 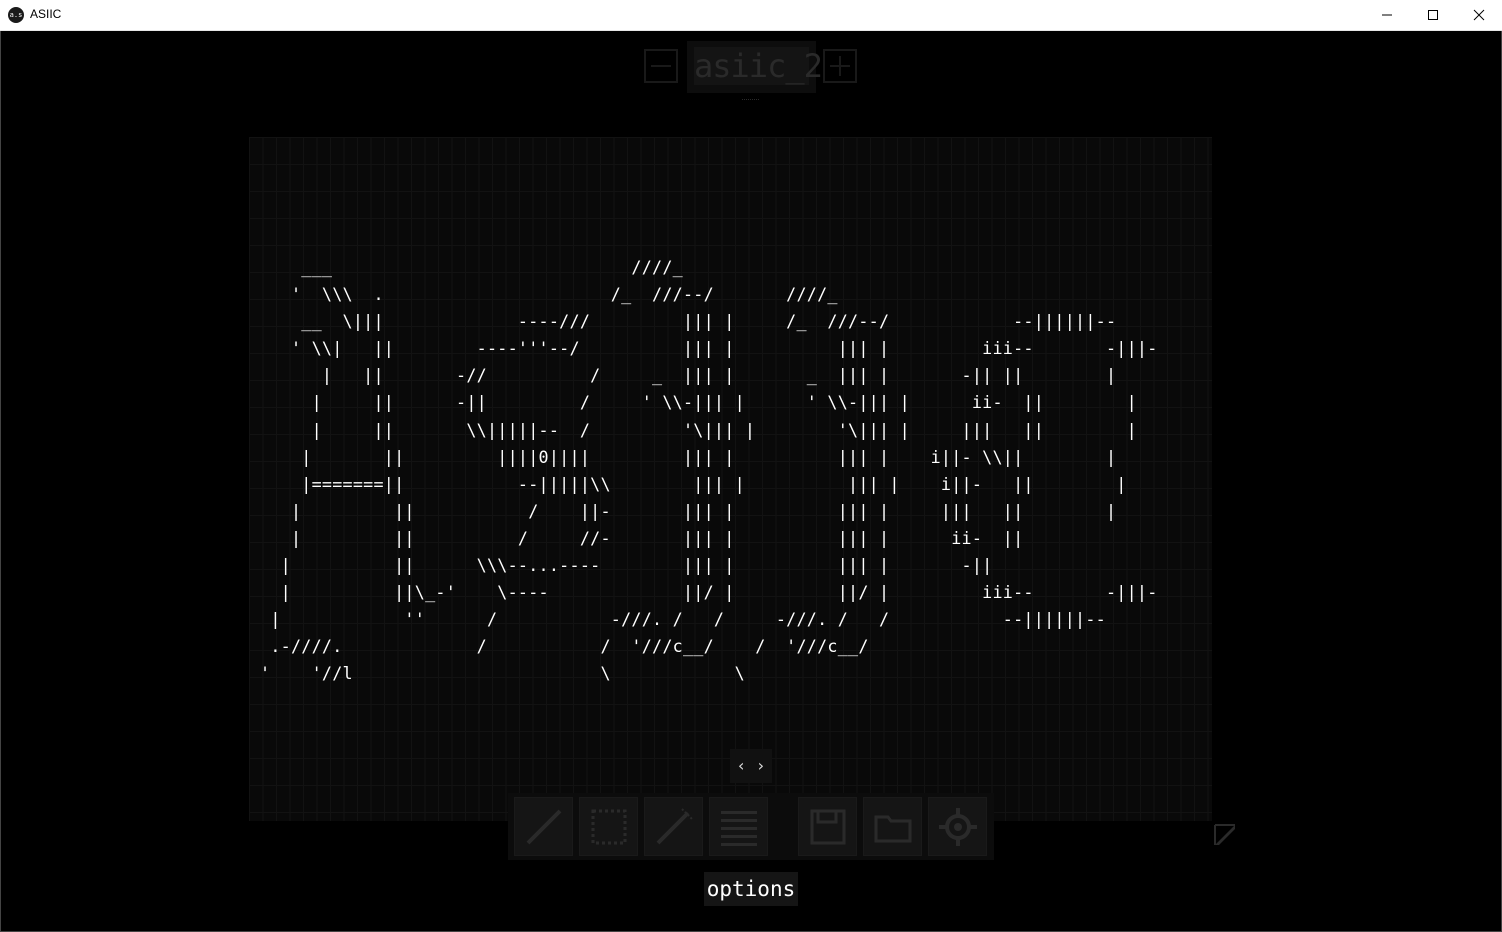 I want to click on window-title: ASIIC, so click(x=46, y=14).